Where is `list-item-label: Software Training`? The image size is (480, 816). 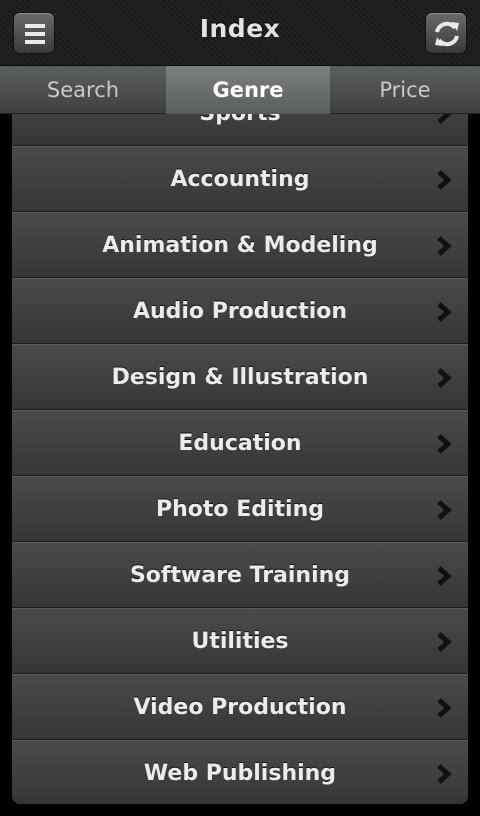
list-item-label: Software Training is located at coordinates (240, 575).